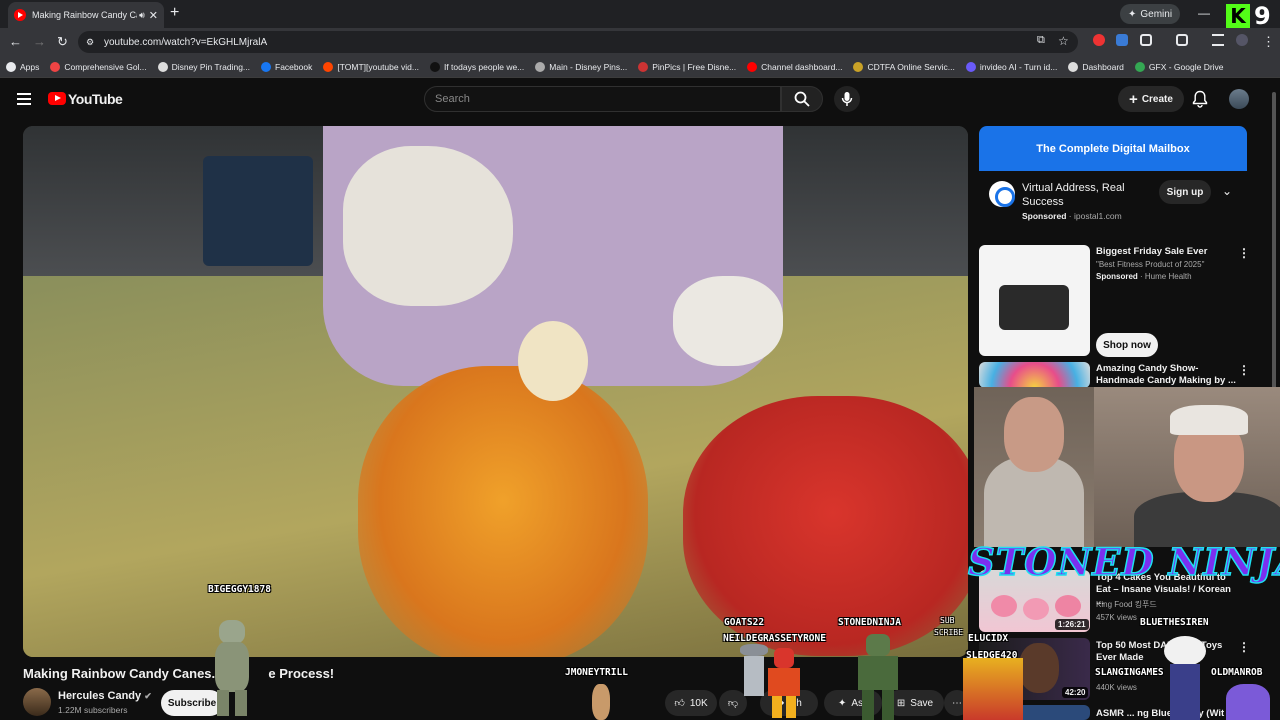 The width and height of the screenshot is (1280, 720). I want to click on shop-now-button: Shop now, so click(1127, 345).